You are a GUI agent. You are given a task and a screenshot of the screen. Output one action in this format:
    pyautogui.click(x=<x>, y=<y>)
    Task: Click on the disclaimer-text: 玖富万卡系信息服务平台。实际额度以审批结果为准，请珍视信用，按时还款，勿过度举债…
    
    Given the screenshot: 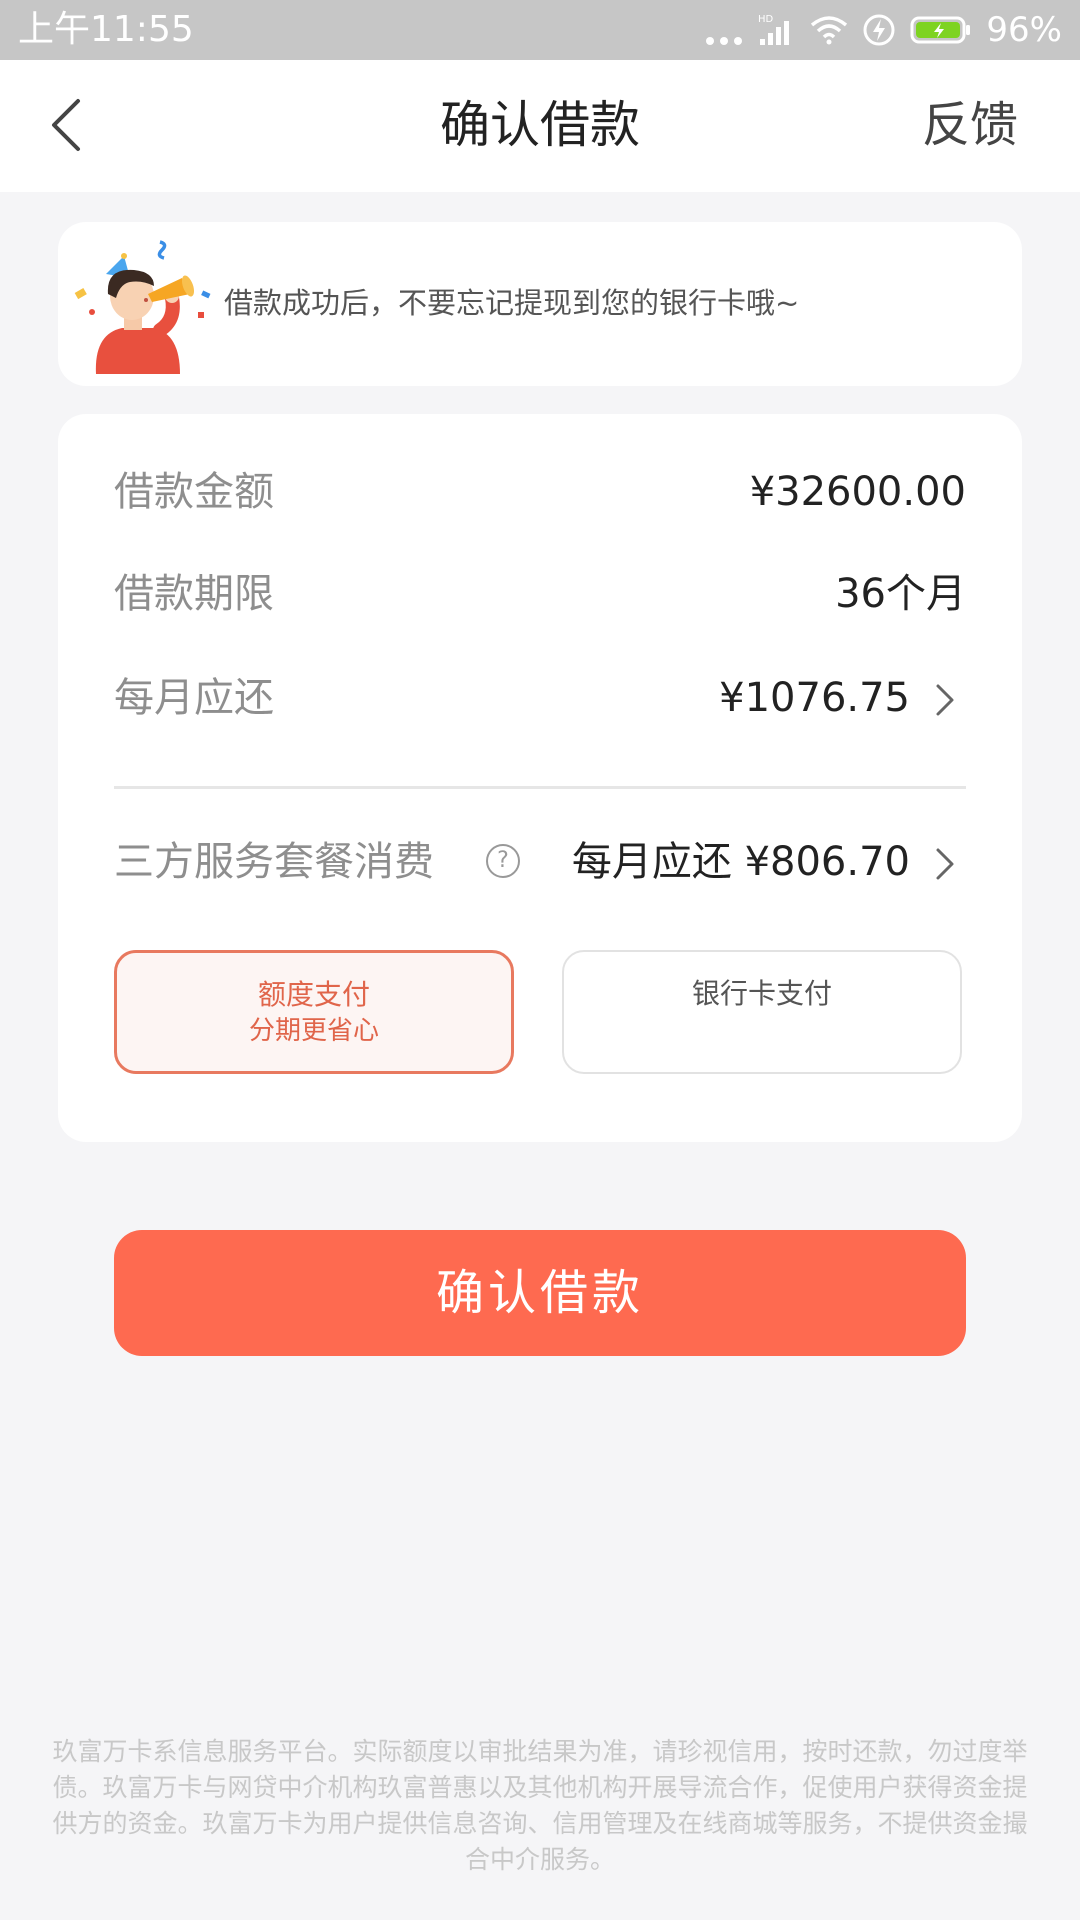 What is the action you would take?
    pyautogui.click(x=540, y=1805)
    